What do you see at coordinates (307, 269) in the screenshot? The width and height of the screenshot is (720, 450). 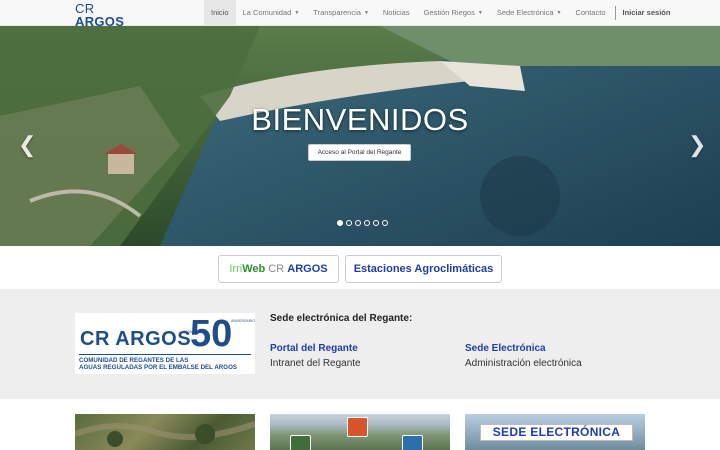 I see `irriweb-part-argos: ARGOS` at bounding box center [307, 269].